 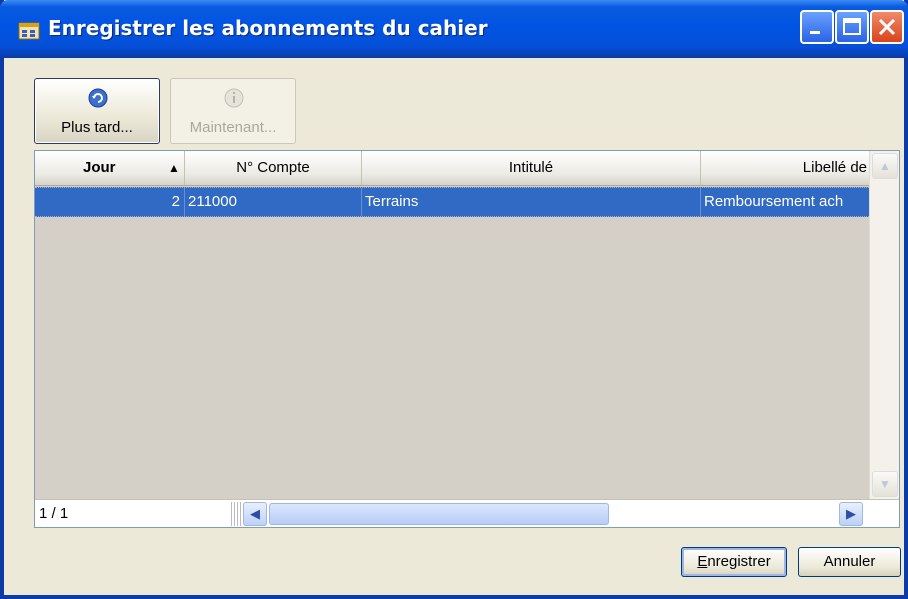 I want to click on column-header-compte: N° Compte, so click(x=273, y=168).